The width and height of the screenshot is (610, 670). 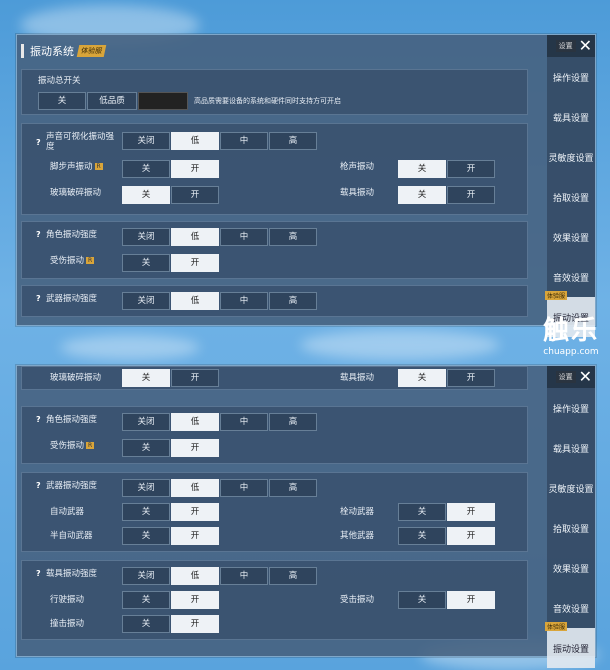 What do you see at coordinates (195, 512) in the screenshot?
I see `auto-weapon-on: 开` at bounding box center [195, 512].